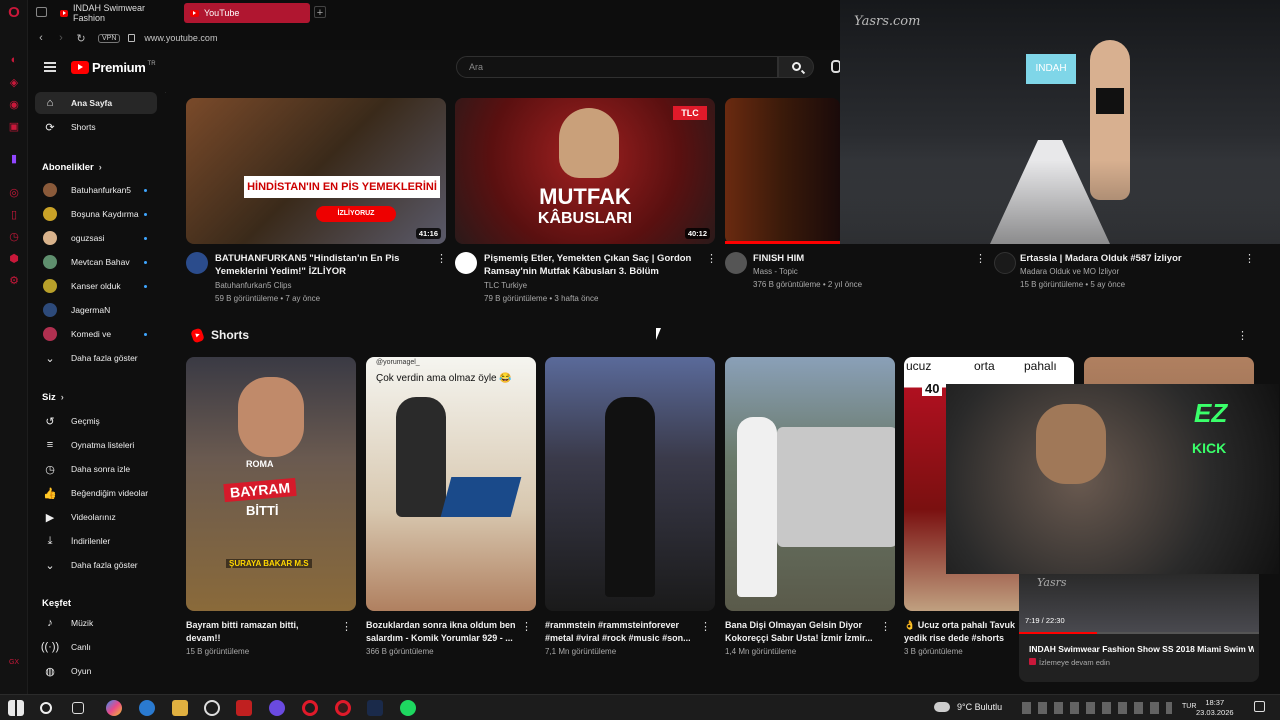 The height and width of the screenshot is (720, 1280). Describe the element at coordinates (96, 469) in the screenshot. I see `guide-item-watch-later: ◷ Daha sonra izle` at that location.